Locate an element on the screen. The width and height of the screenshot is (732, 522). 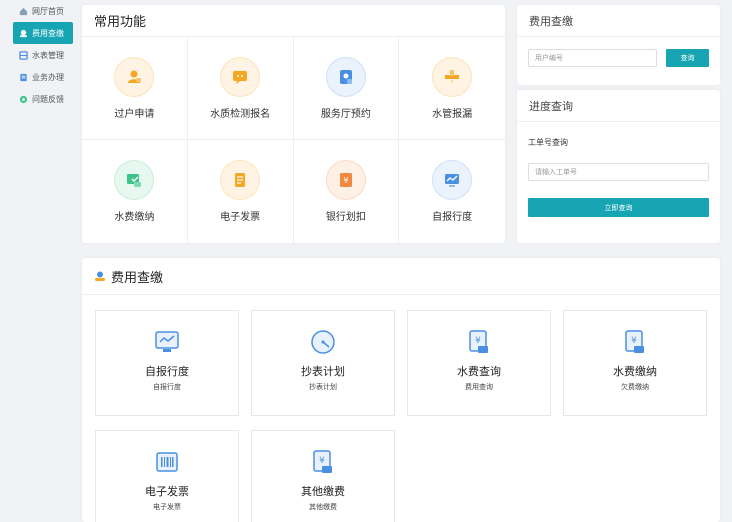
func-water-payment: 水费缴纳 is located at coordinates (135, 191).